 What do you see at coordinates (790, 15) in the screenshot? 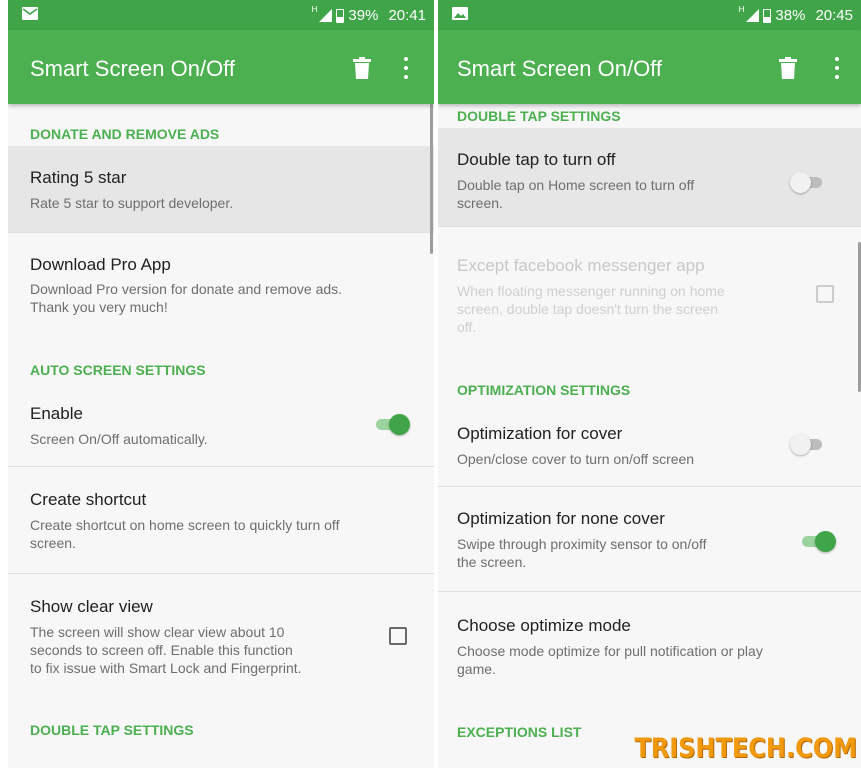
I see `battery-percent: 38%` at bounding box center [790, 15].